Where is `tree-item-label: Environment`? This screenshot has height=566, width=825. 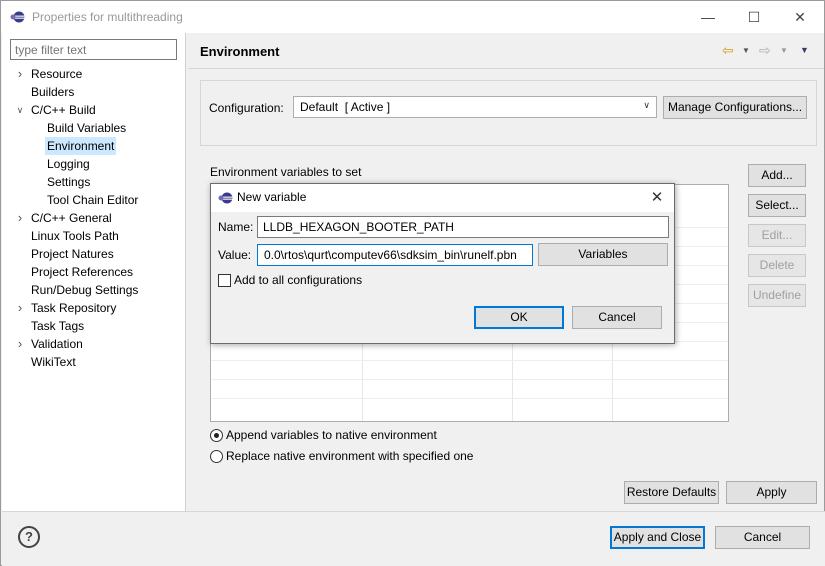
tree-item-label: Environment is located at coordinates (81, 146).